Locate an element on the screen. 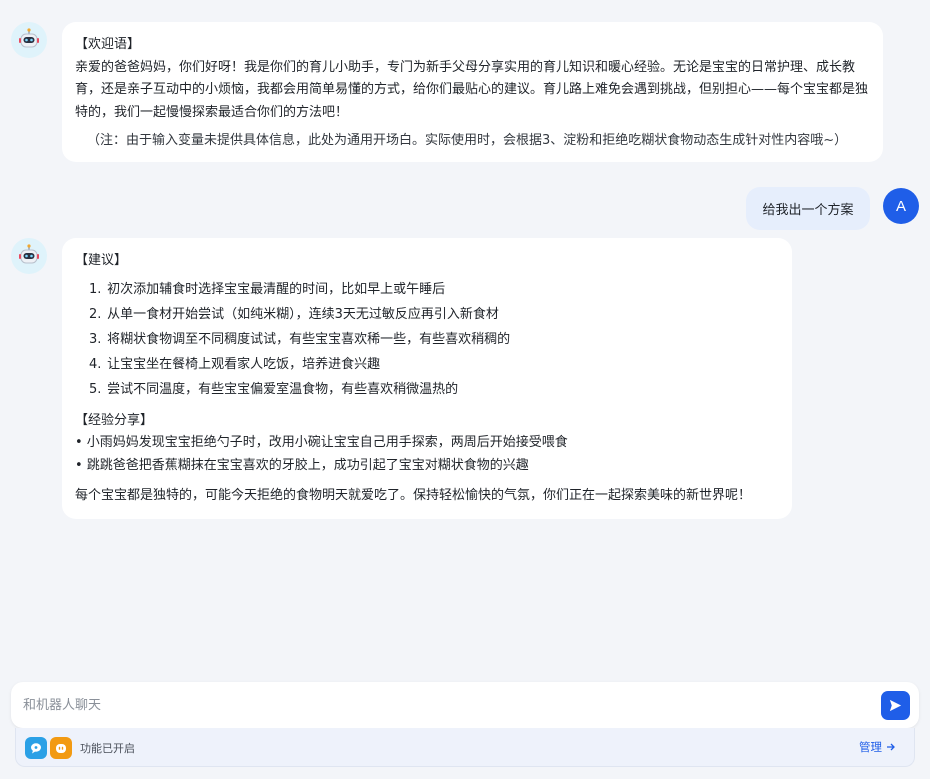  chat-input is located at coordinates (443, 705).